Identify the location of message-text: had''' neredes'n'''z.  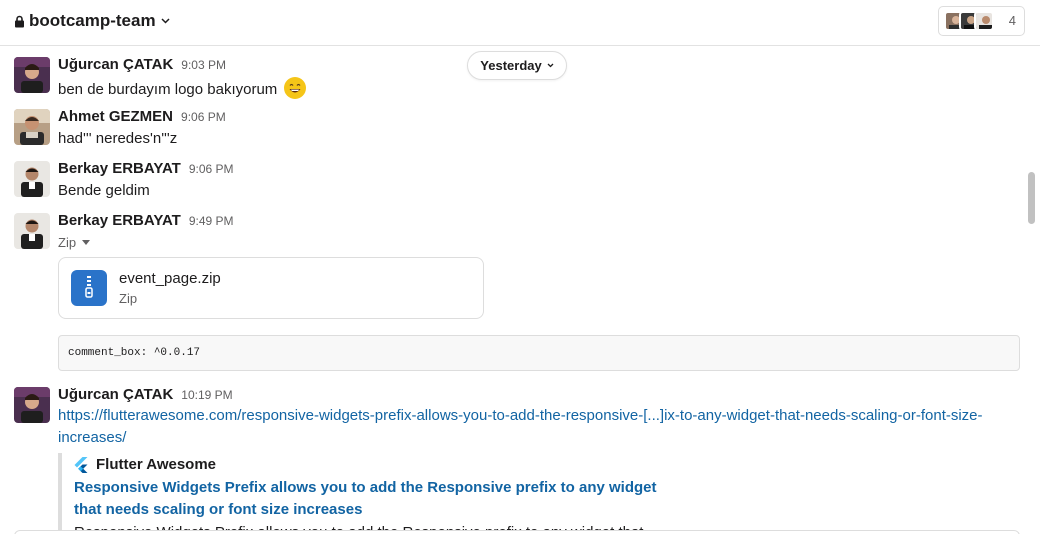
(118, 138).